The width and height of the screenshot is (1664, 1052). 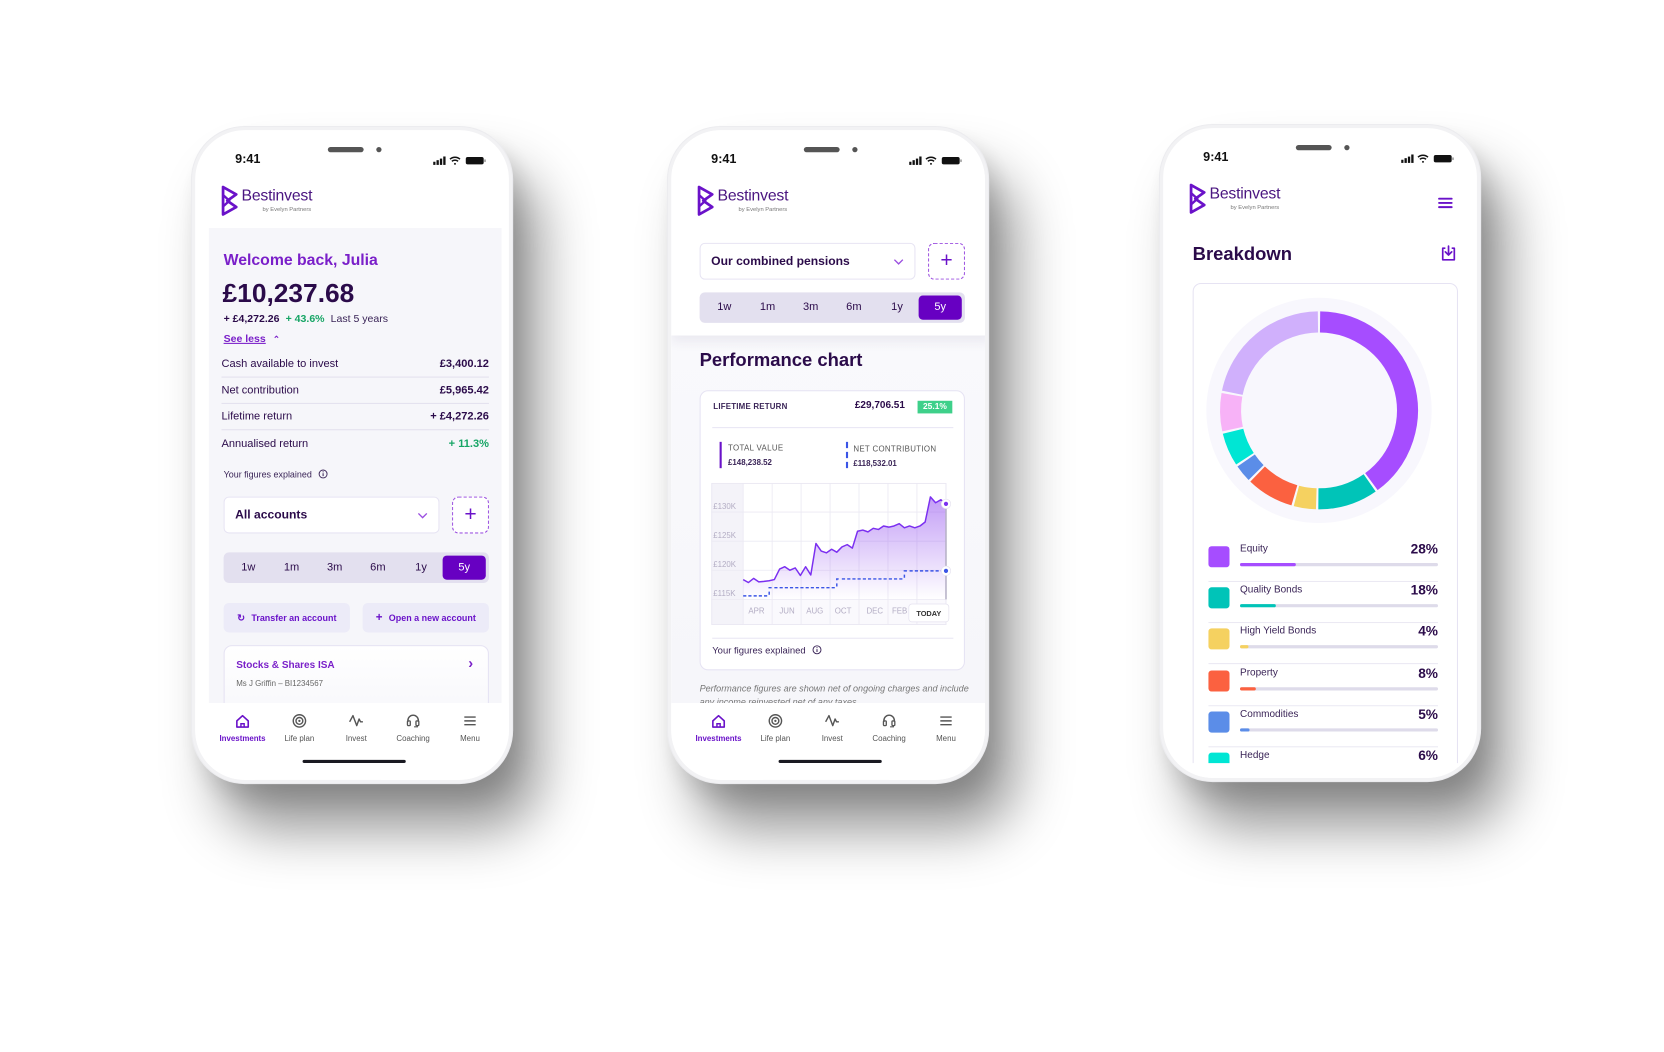 I want to click on legend-color-swatch, so click(x=1219, y=722).